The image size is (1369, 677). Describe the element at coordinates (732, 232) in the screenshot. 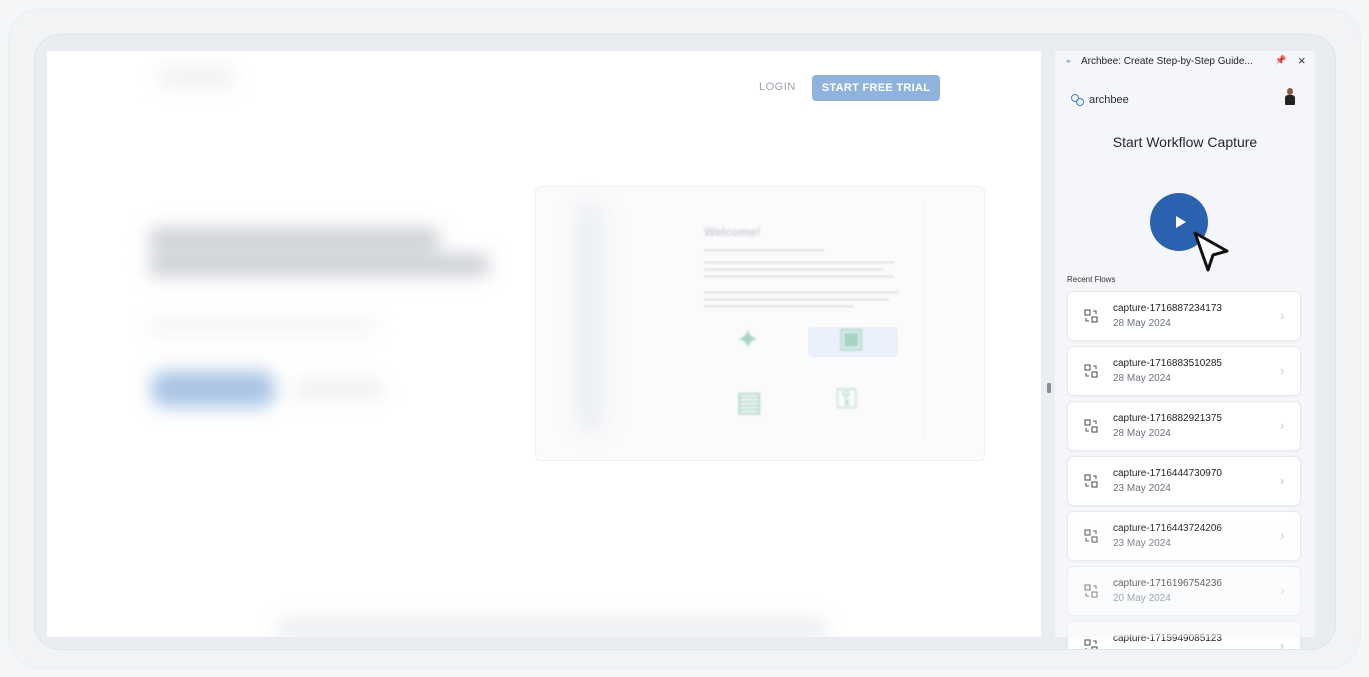

I see `preview-welcome-heading: Welcome!` at that location.